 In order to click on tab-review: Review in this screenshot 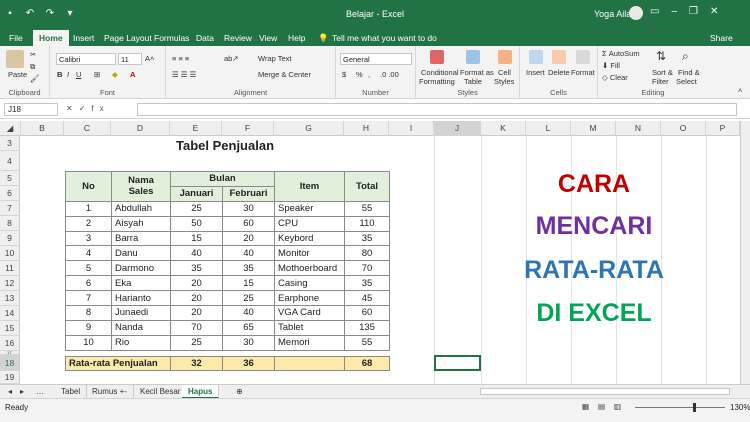, I will do `click(238, 38)`.